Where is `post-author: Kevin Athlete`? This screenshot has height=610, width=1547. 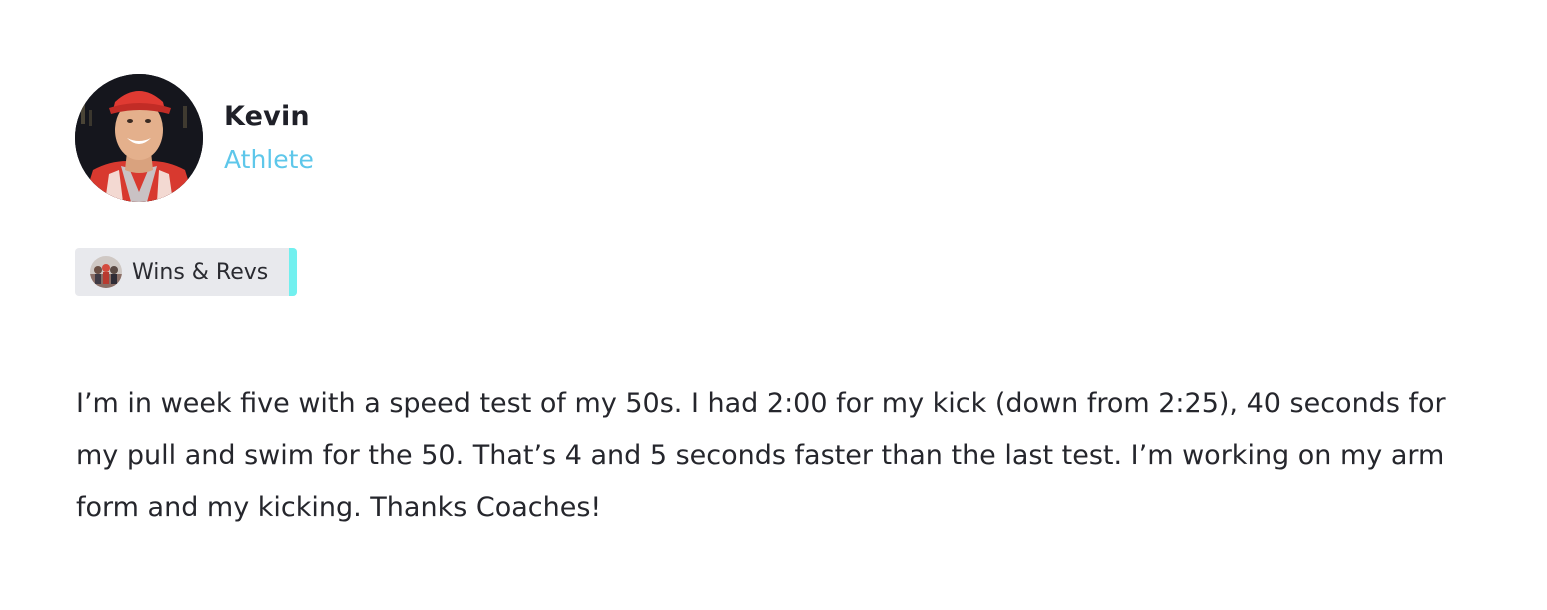
post-author: Kevin Athlete is located at coordinates (194, 138).